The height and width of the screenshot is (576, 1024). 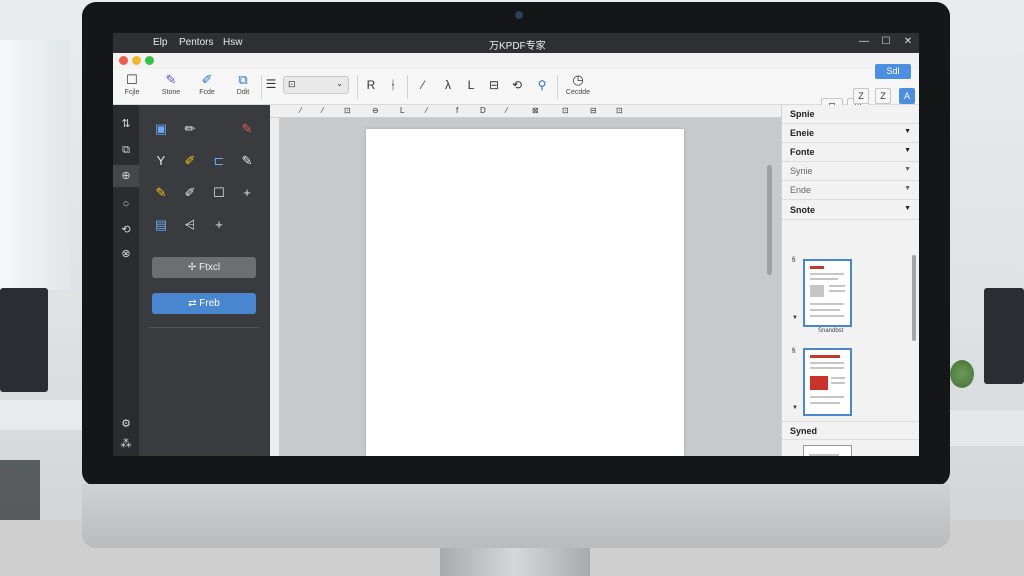 I want to click on stone-button: ✎ Stone, so click(x=171, y=87).